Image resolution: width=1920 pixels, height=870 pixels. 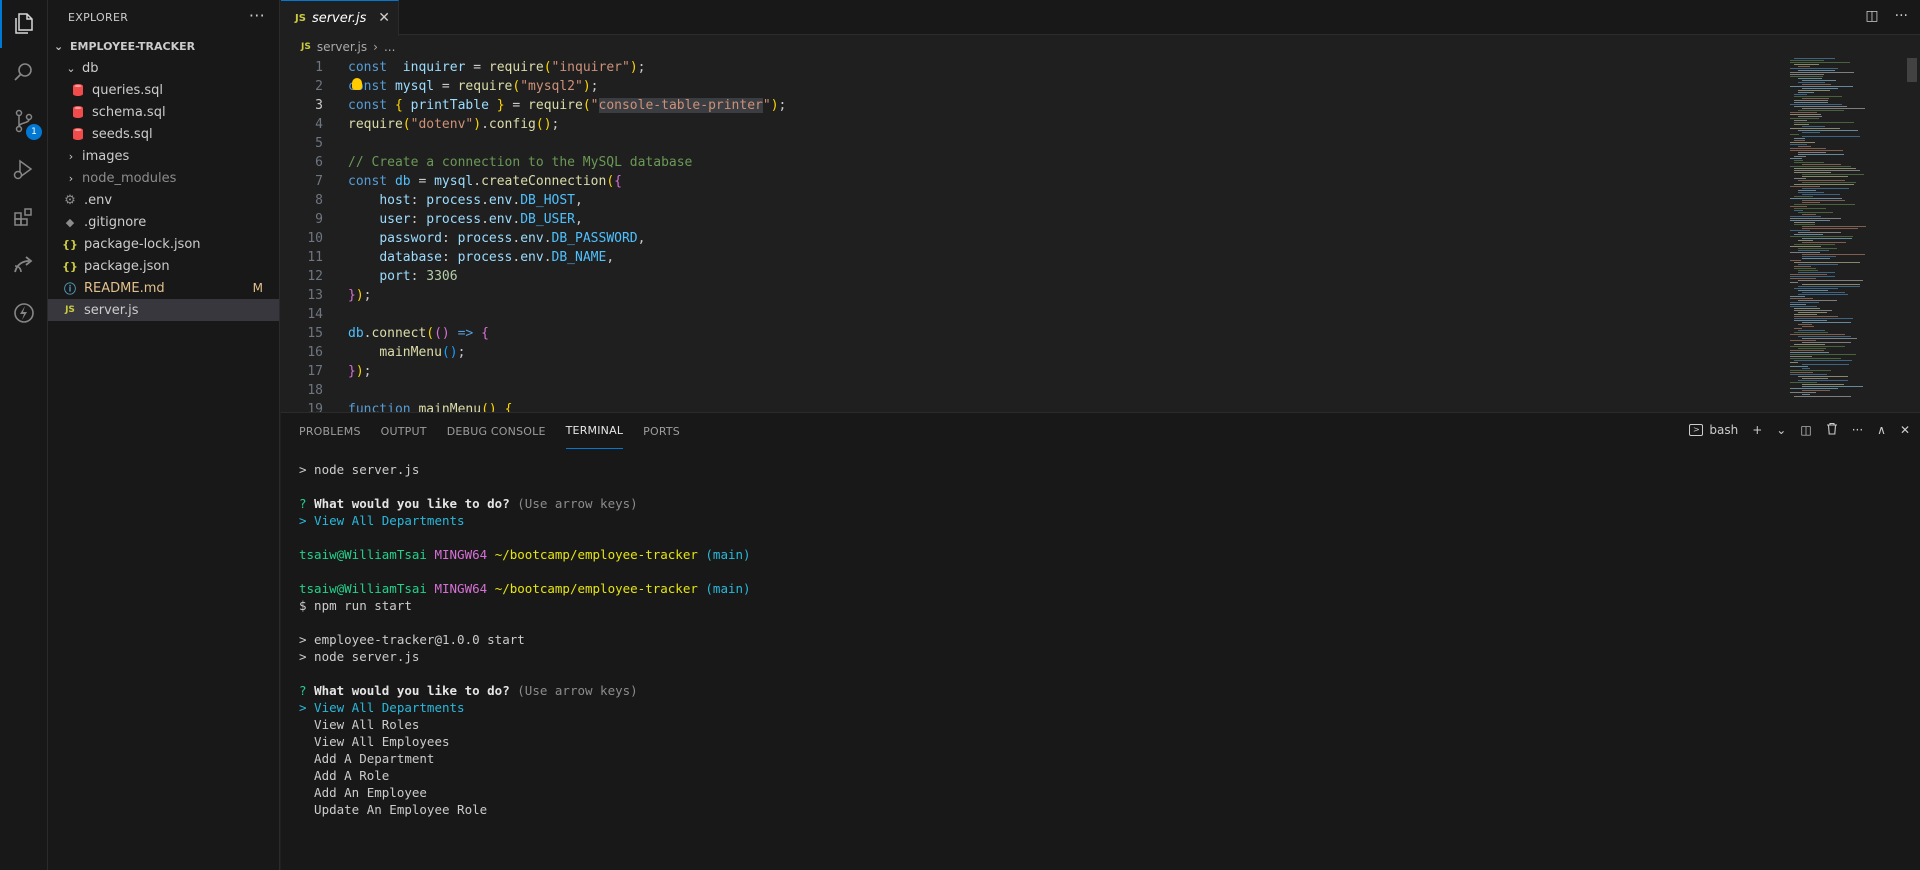 I want to click on tree-item: ⌄ db, so click(x=163, y=68).